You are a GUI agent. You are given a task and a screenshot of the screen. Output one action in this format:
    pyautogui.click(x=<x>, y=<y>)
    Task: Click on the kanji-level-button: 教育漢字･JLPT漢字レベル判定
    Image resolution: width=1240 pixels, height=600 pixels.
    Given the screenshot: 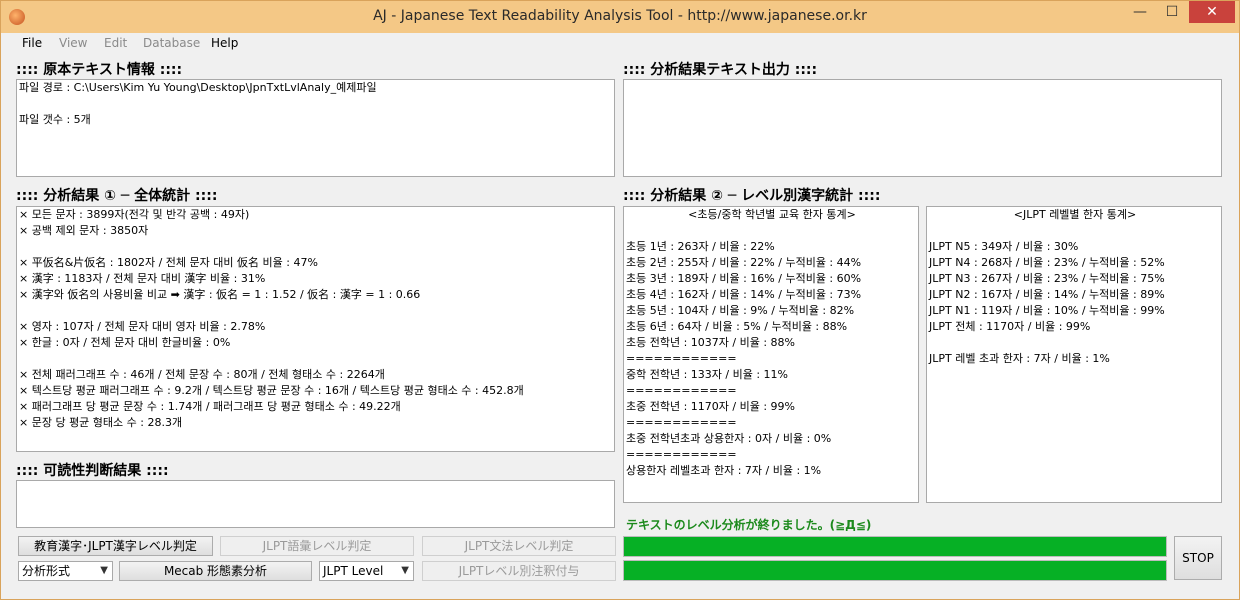 What is the action you would take?
    pyautogui.click(x=115, y=546)
    